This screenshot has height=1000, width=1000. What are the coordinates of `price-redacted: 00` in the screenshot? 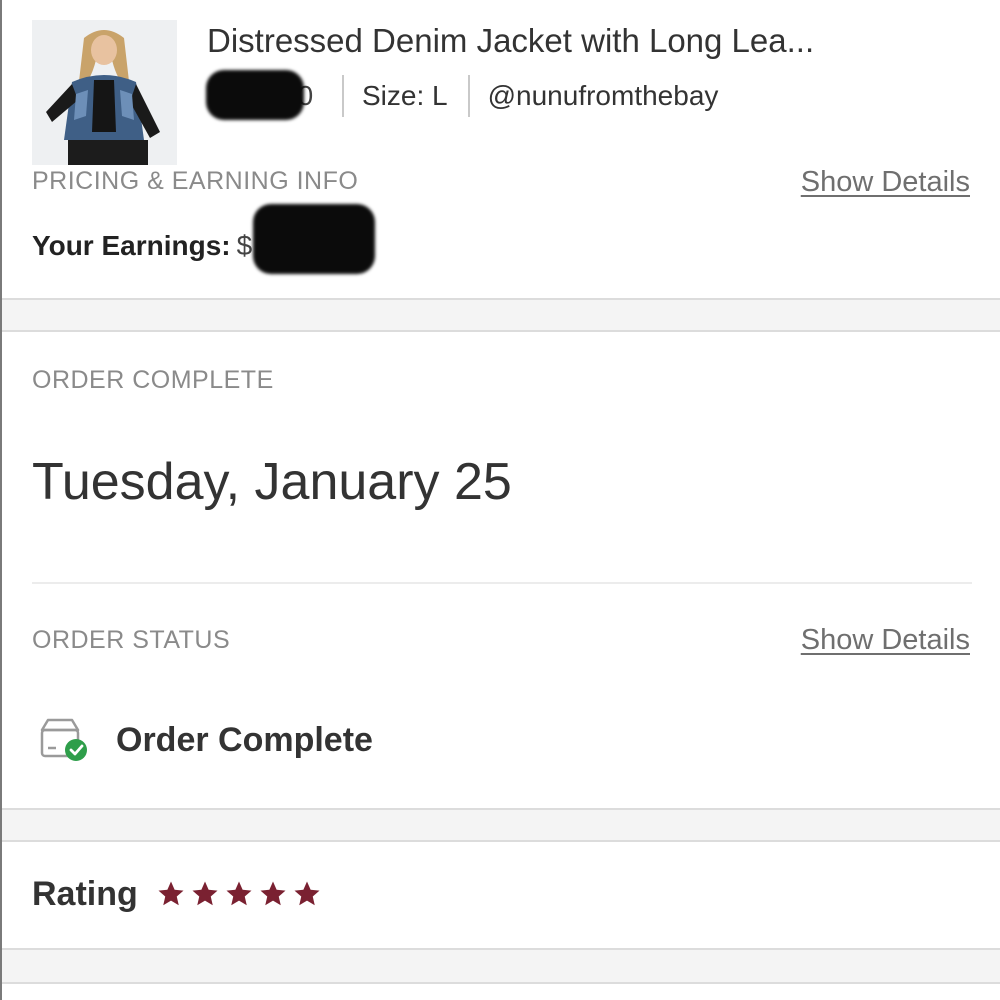 It's located at (262, 96).